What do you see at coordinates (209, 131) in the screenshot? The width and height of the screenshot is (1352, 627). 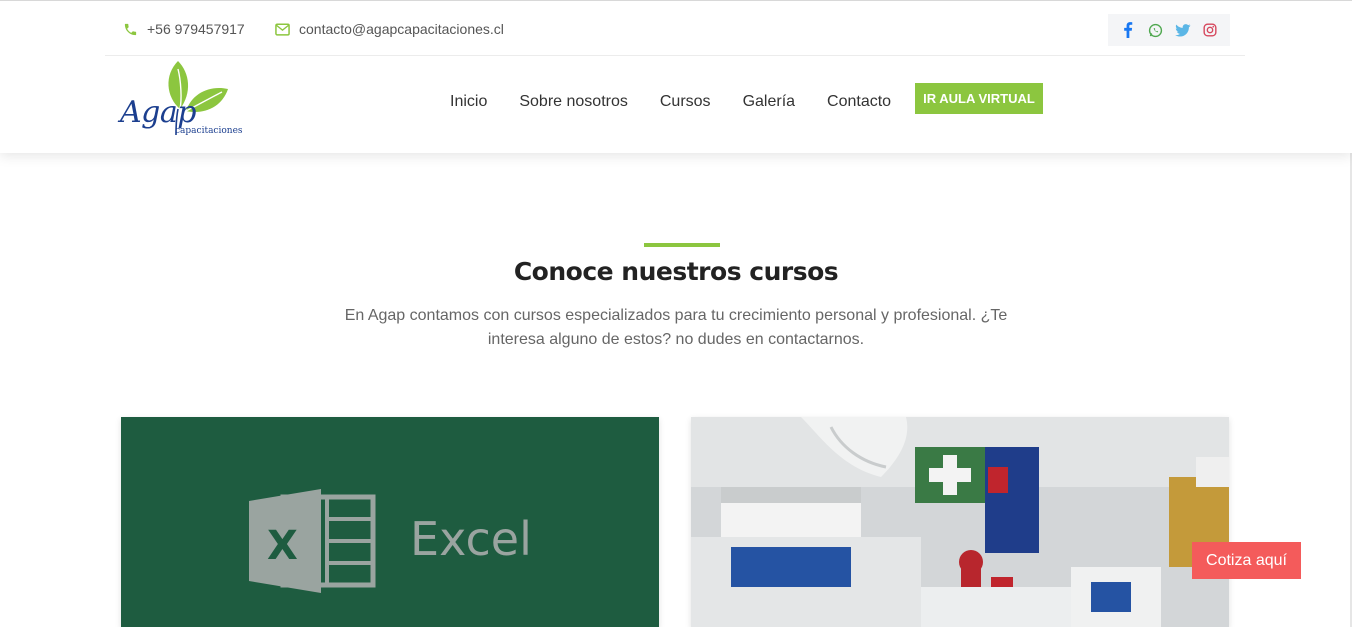 I see `logo-subtitle: capacitaciones` at bounding box center [209, 131].